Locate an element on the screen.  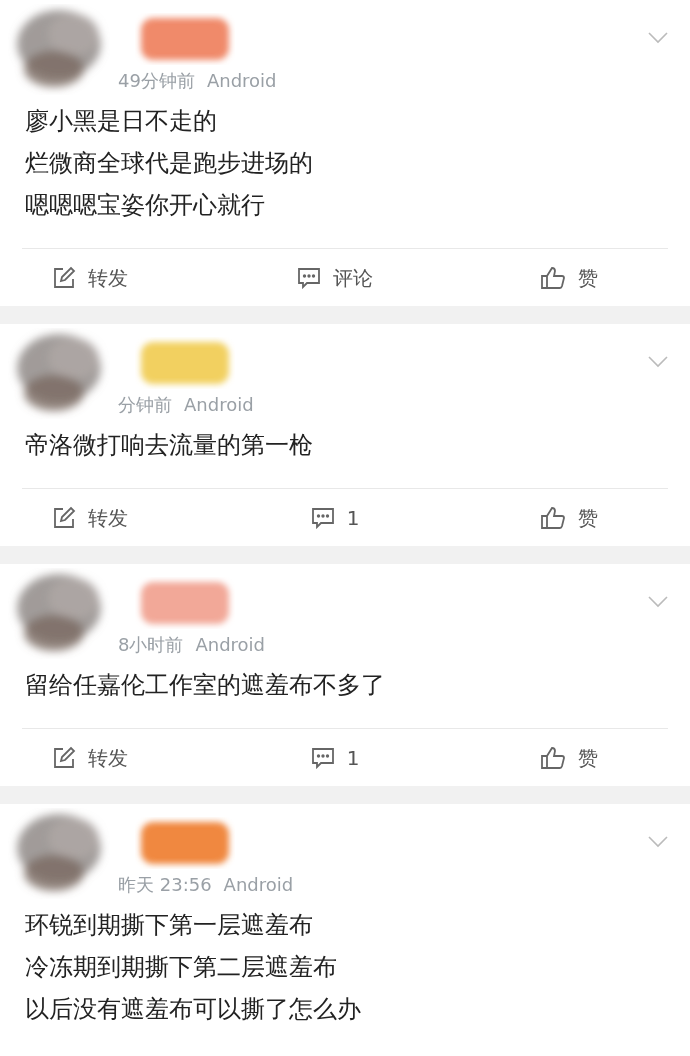
post-text-line: 留给任嘉伦工作室的遮羞布不多了 is located at coordinates (205, 685).